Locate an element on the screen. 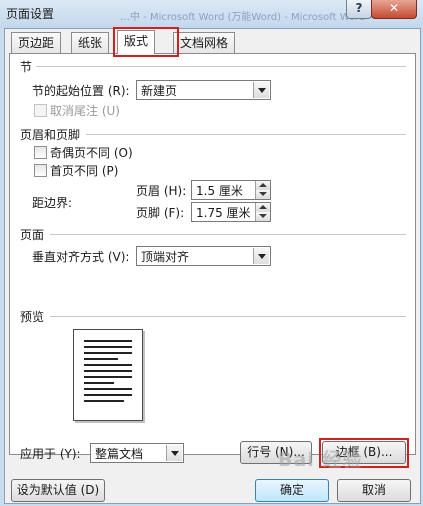  suppress-endnotes-checkbox is located at coordinates (40, 110).